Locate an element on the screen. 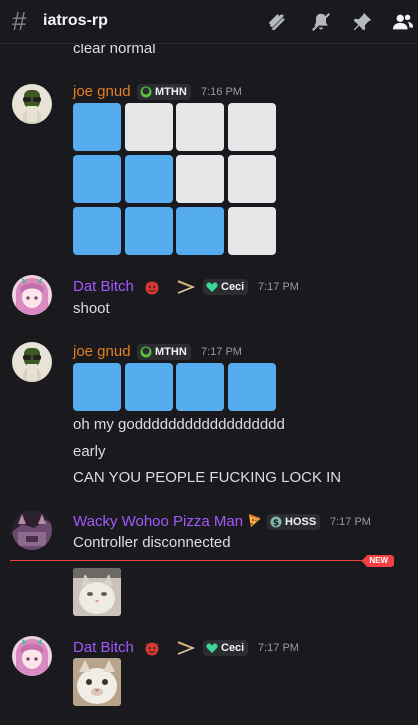 Image resolution: width=418 pixels, height=725 pixels. hashtag-icon: # is located at coordinates (19, 21).